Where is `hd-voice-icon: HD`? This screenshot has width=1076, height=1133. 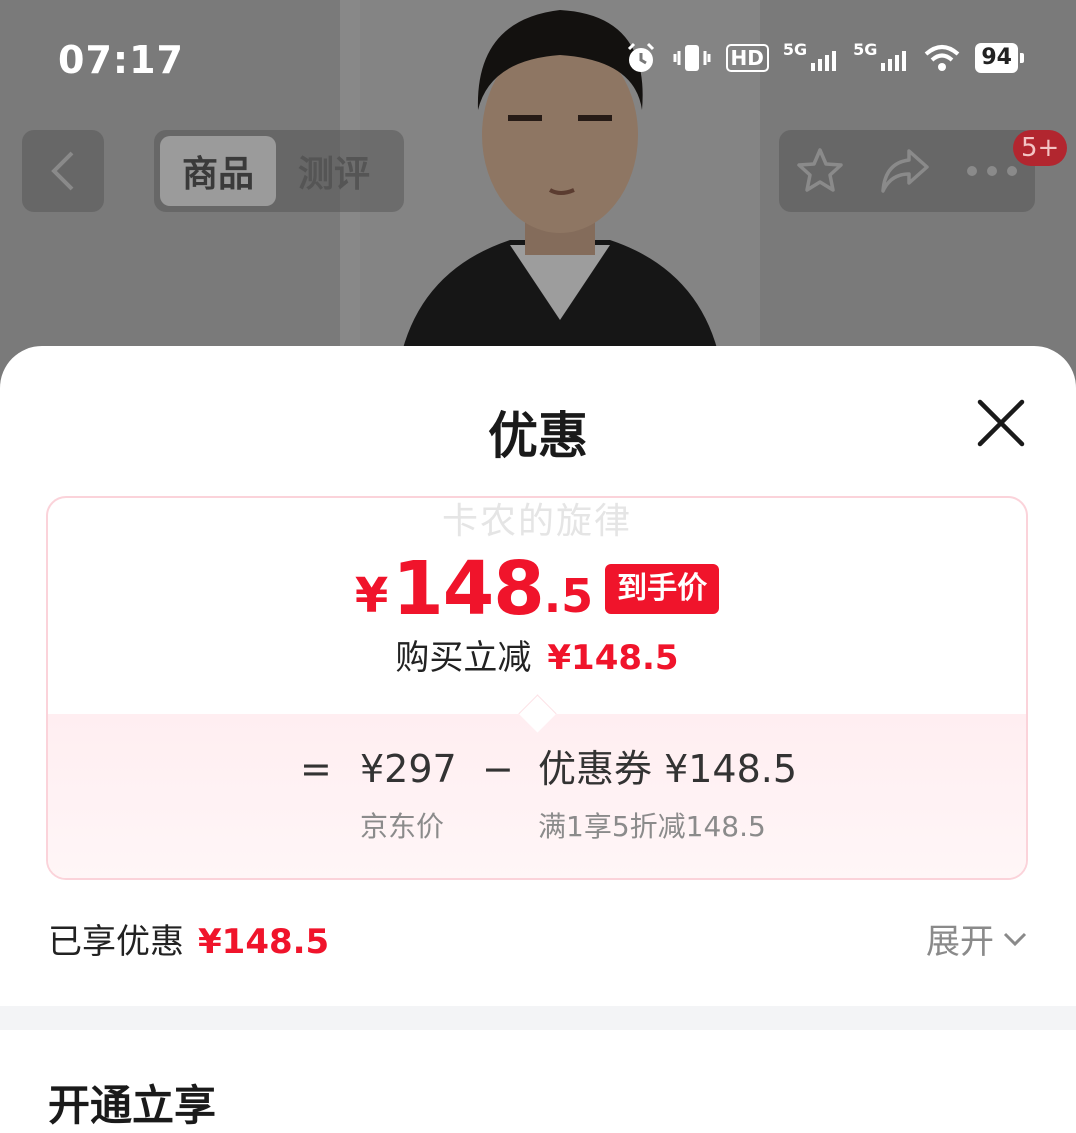 hd-voice-icon: HD is located at coordinates (747, 58).